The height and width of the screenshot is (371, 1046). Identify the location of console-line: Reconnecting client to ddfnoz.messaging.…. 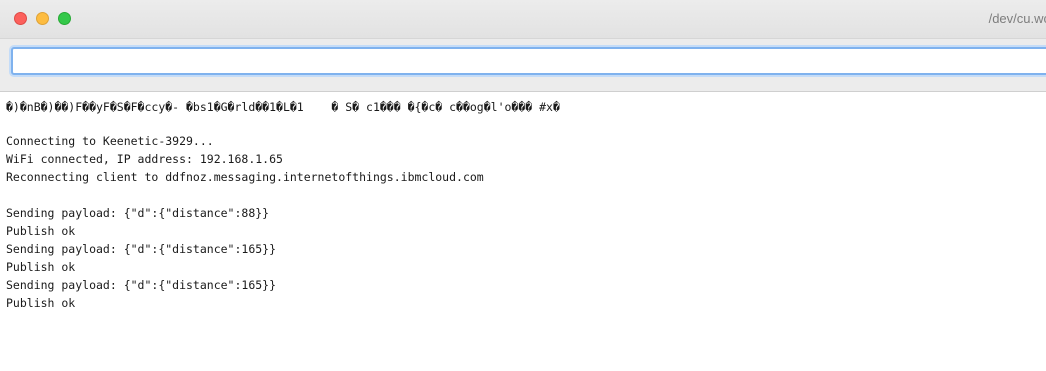
(245, 177).